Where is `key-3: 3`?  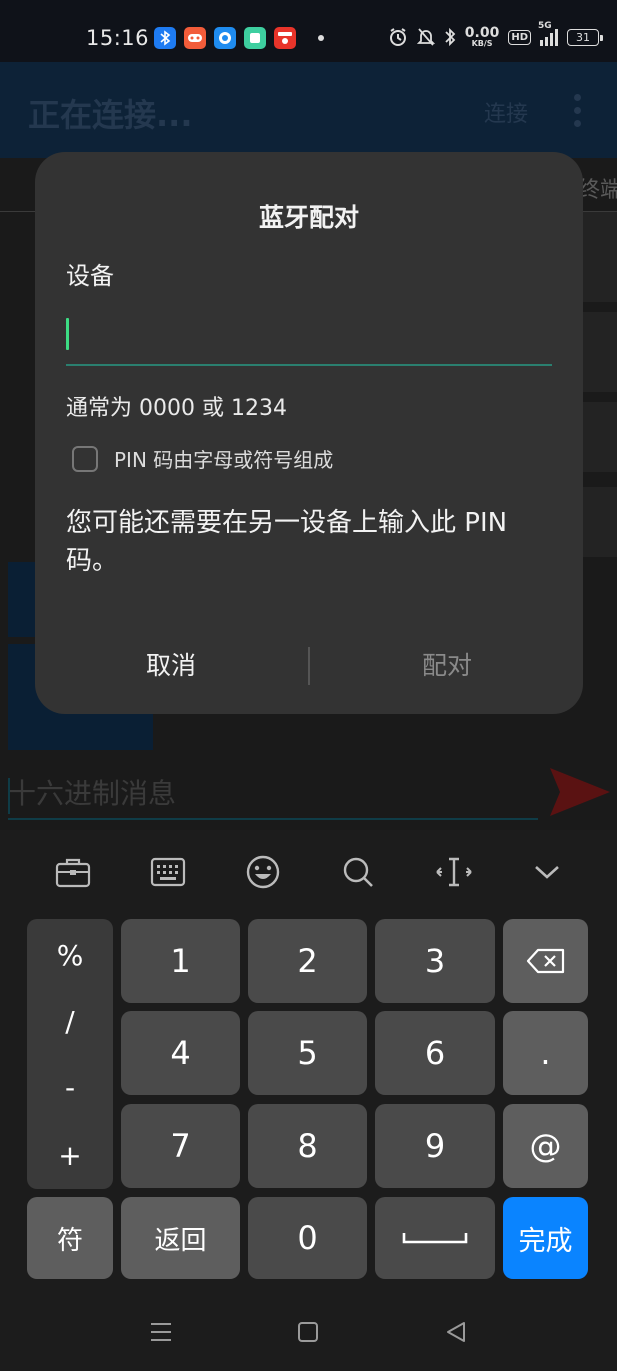
key-3: 3 is located at coordinates (435, 961).